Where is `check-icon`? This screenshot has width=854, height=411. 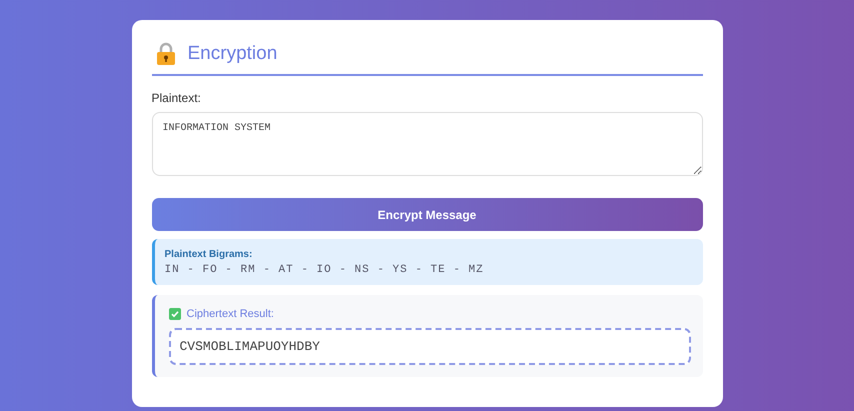
check-icon is located at coordinates (174, 314).